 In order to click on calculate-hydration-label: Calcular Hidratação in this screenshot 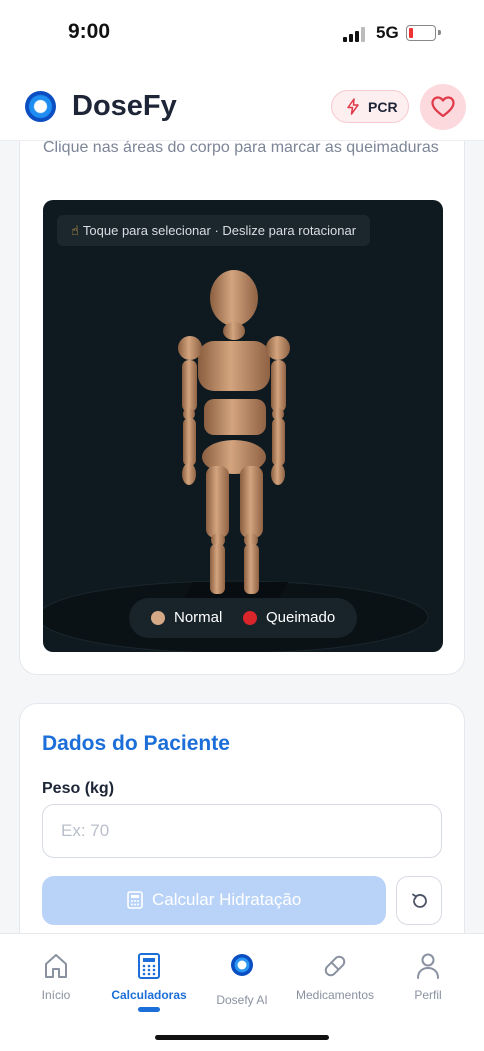, I will do `click(227, 899)`.